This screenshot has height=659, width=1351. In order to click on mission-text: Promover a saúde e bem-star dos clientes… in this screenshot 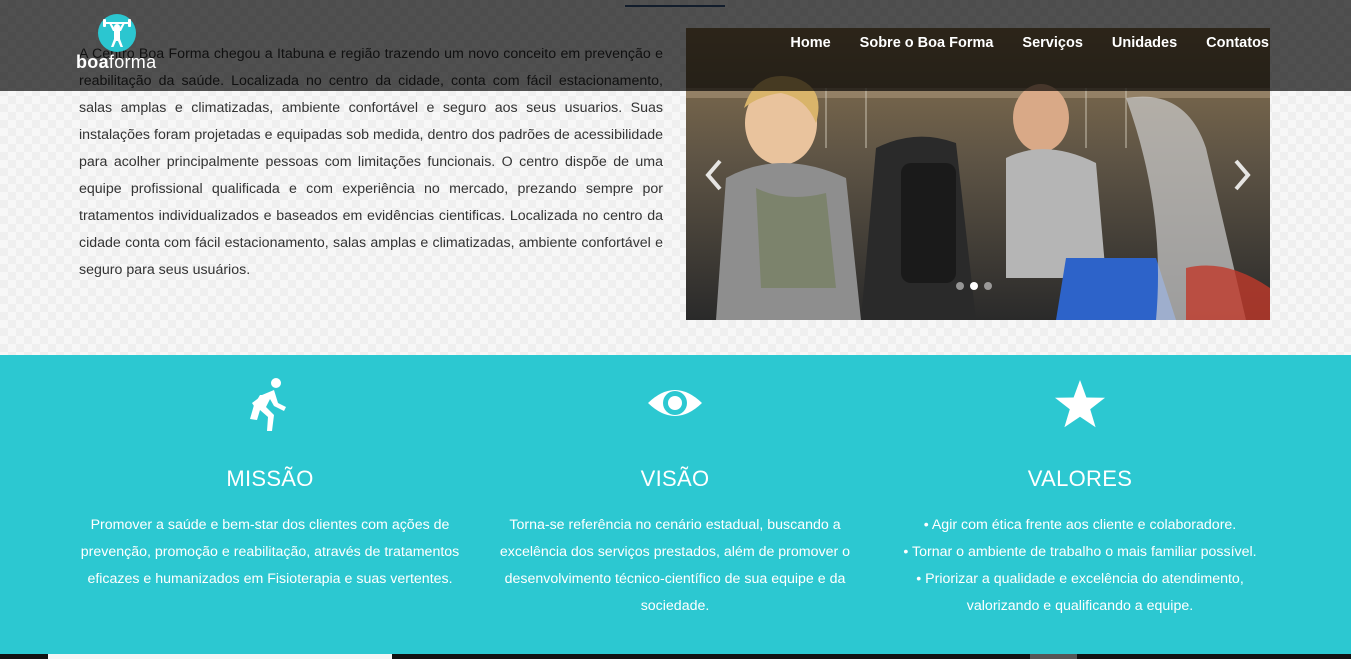, I will do `click(270, 552)`.